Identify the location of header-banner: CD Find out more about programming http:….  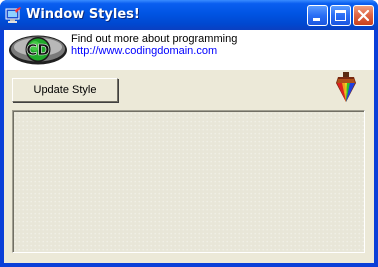
(189, 50).